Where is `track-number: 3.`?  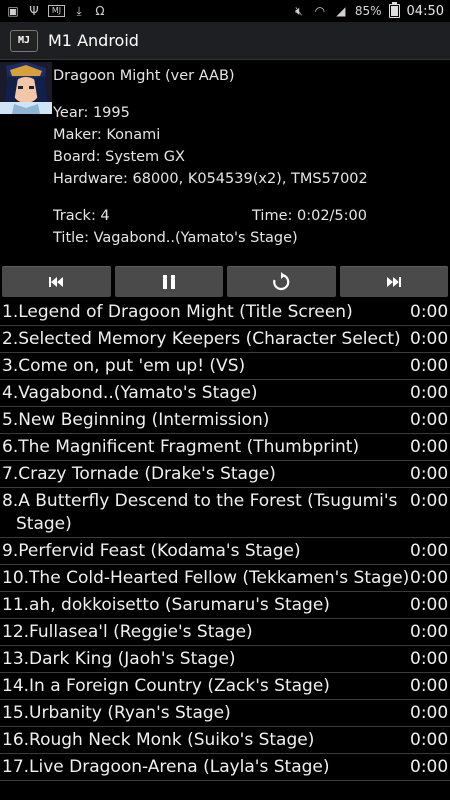 track-number: 3. is located at coordinates (10, 366).